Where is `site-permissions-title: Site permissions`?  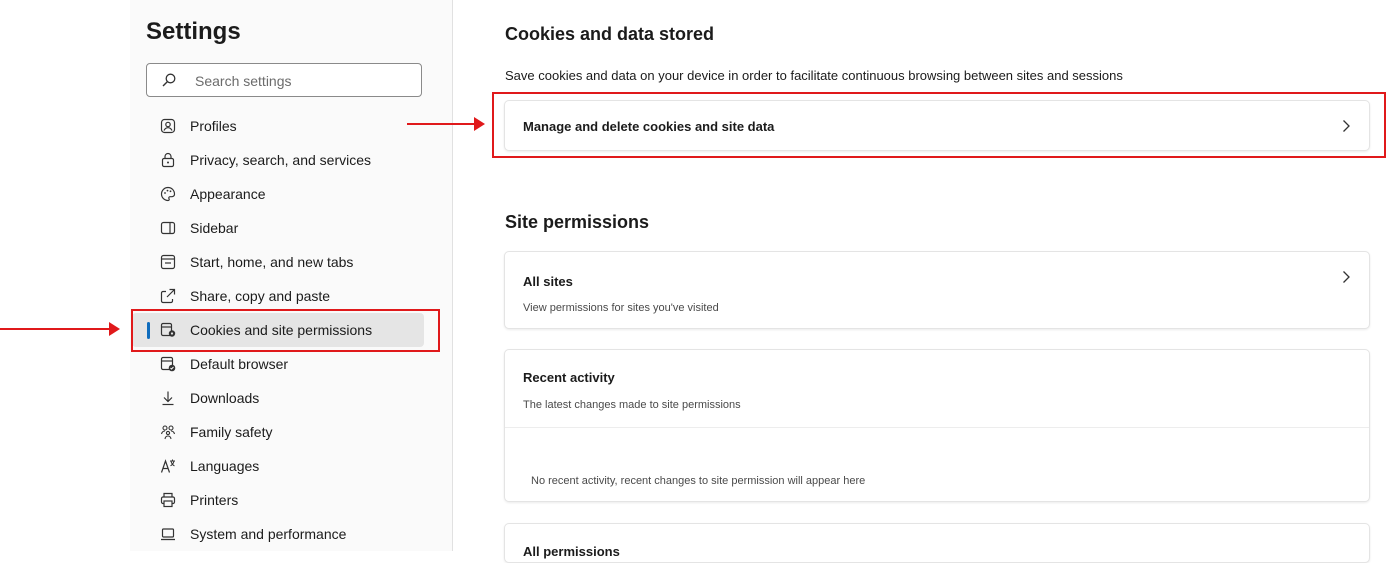 site-permissions-title: Site permissions is located at coordinates (577, 222).